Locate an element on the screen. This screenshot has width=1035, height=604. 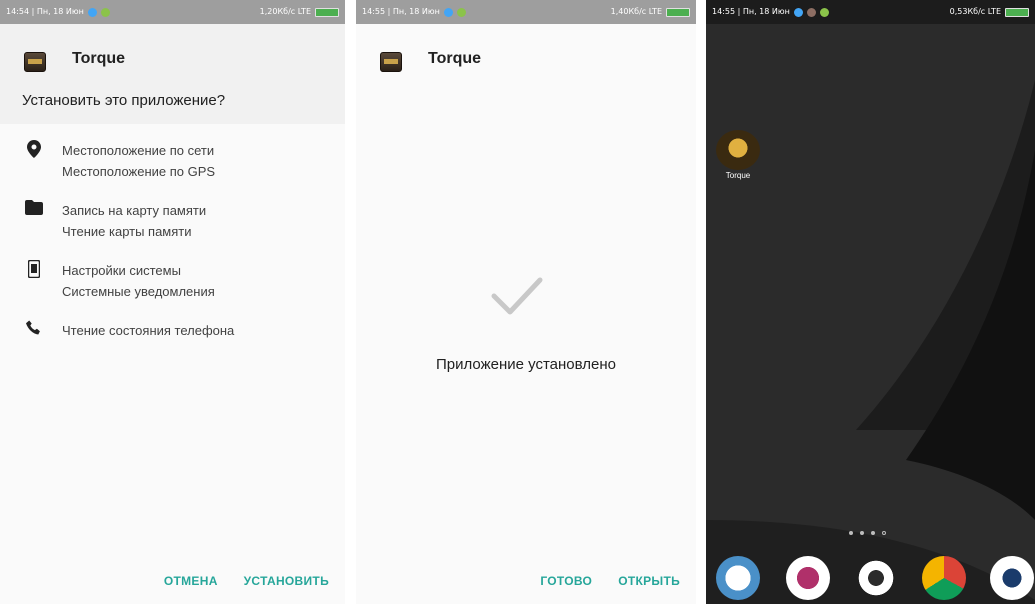
network-speed: 0,53Кб/с LTE is located at coordinates (975, 11).